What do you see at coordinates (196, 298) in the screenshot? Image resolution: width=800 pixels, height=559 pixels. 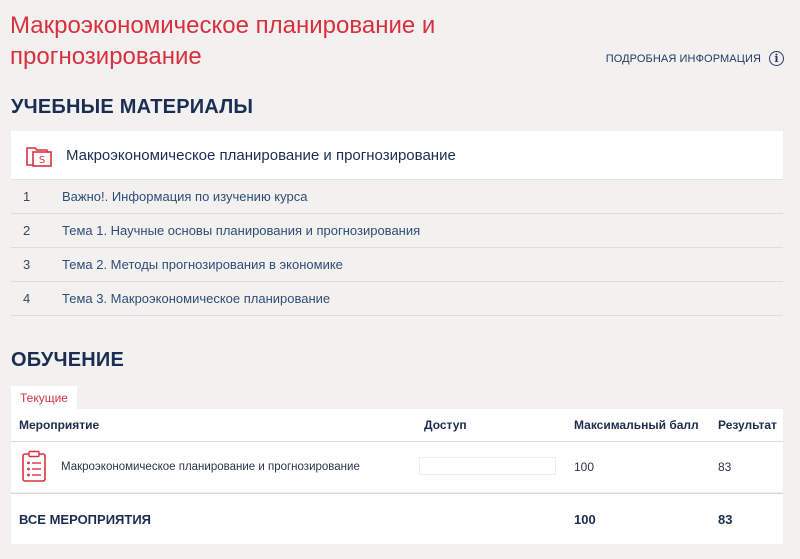 I see `material-link: Тема 3. Макроэкономическое планирование` at bounding box center [196, 298].